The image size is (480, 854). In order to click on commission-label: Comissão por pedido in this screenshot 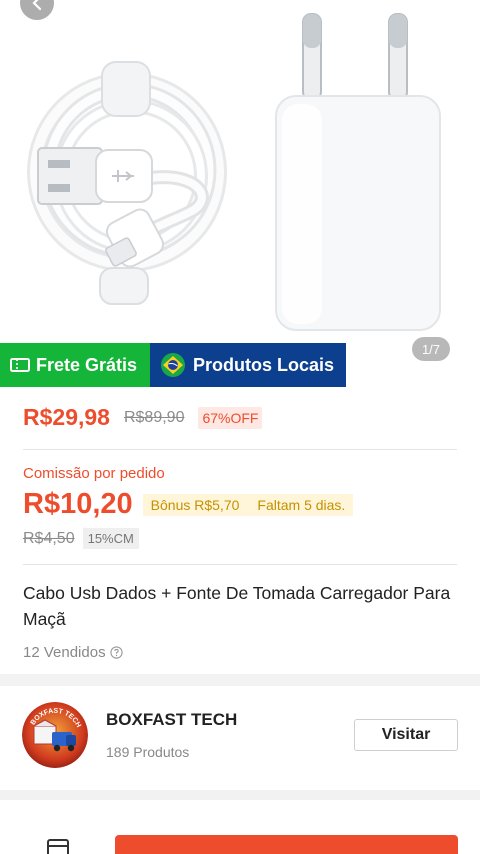, I will do `click(94, 473)`.